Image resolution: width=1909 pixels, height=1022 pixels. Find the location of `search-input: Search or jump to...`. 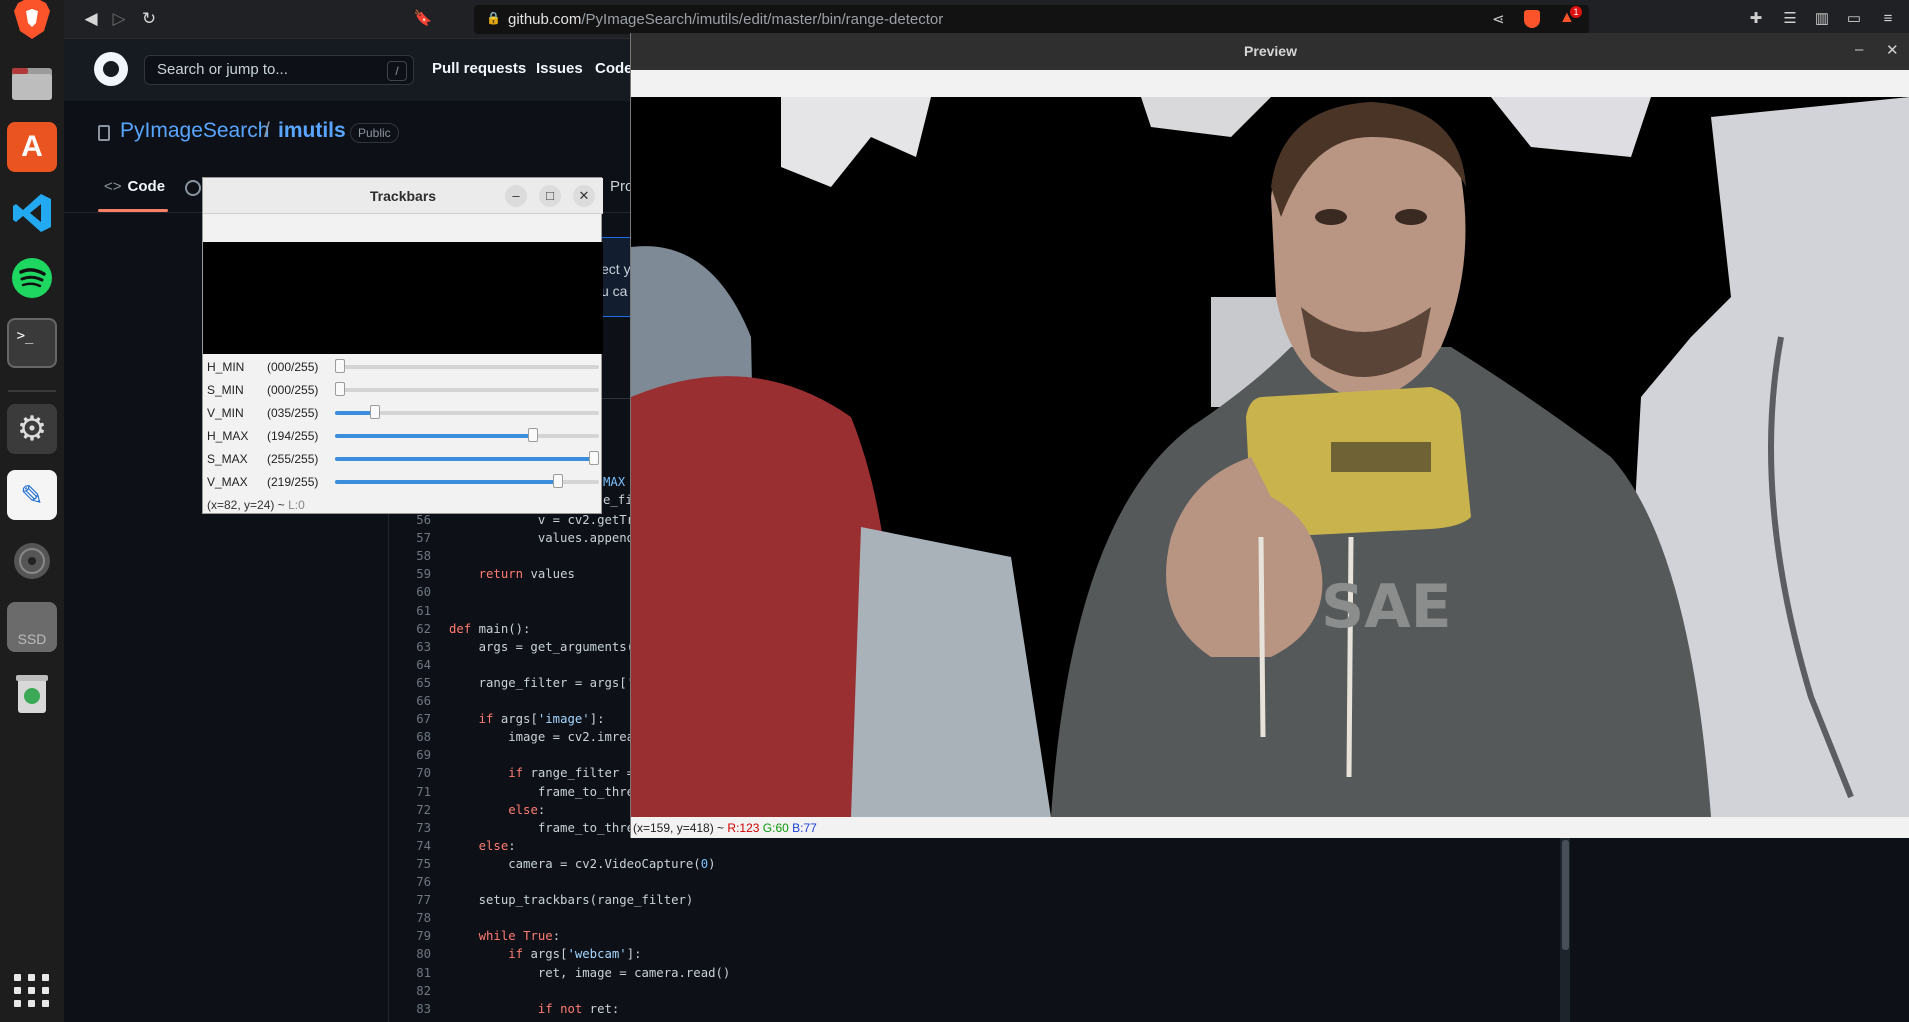

search-input: Search or jump to... is located at coordinates (279, 70).